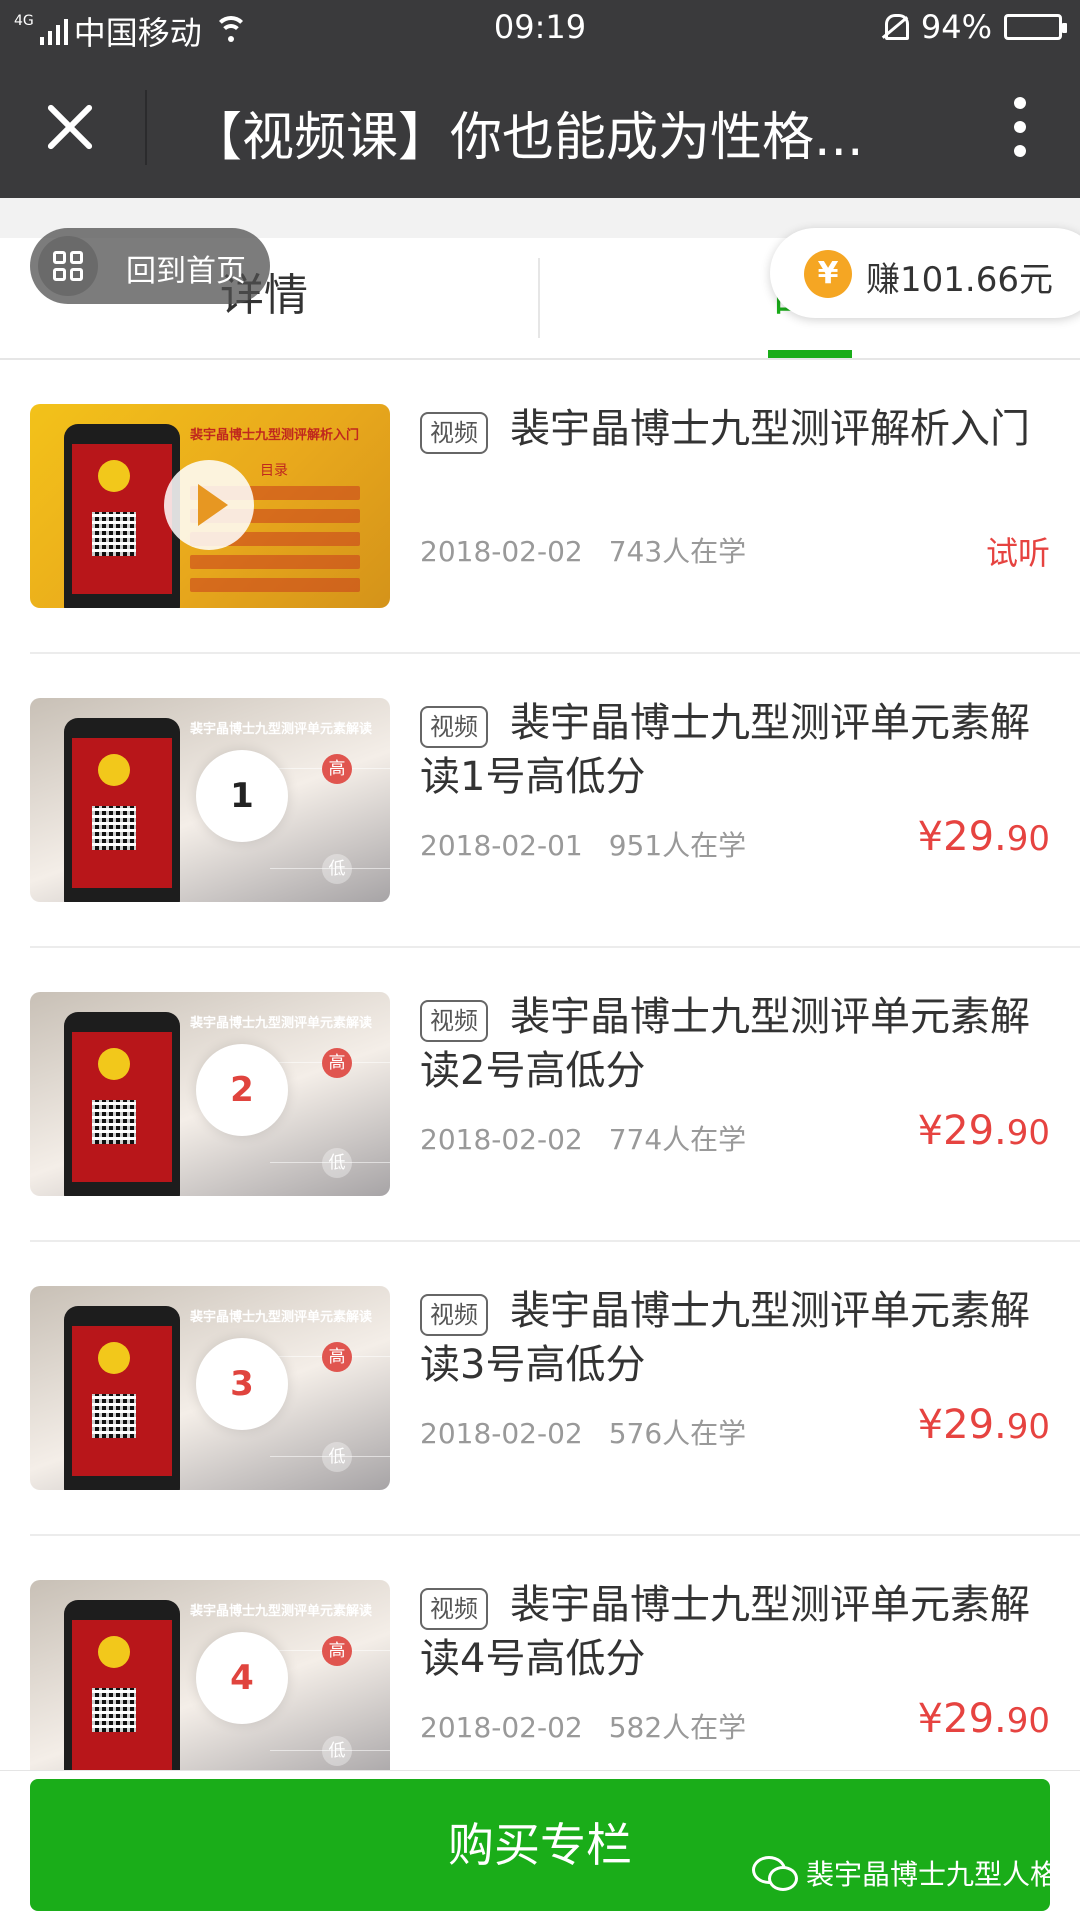  I want to click on course-meta: 2018-02-02 582人在学, so click(583, 1726).